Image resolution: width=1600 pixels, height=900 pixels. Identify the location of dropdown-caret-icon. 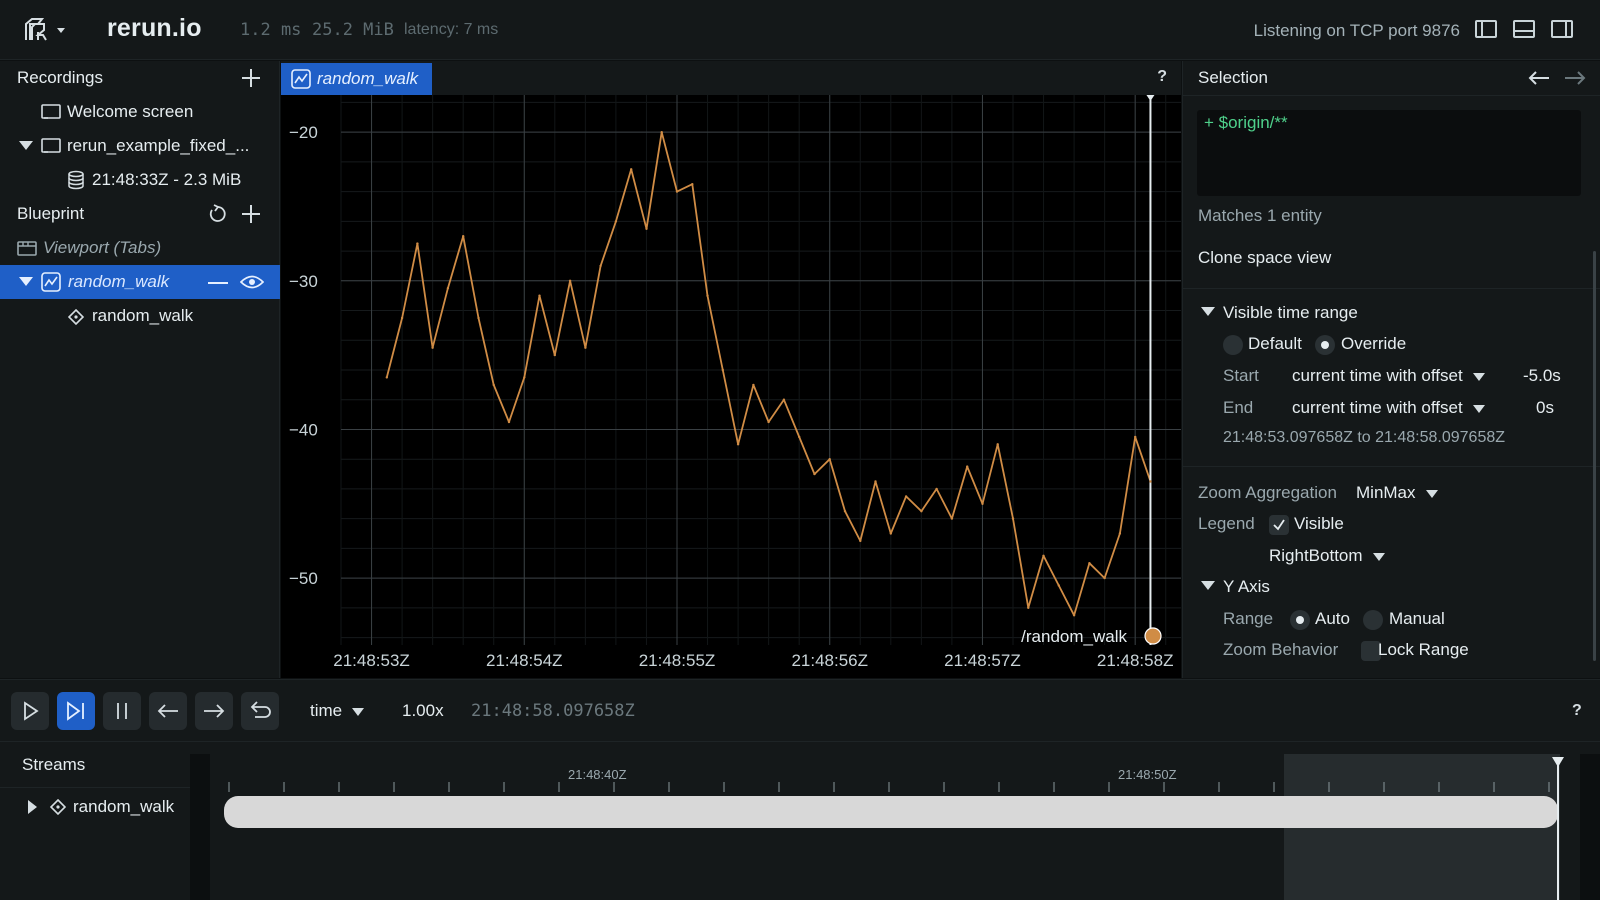
(1478, 376).